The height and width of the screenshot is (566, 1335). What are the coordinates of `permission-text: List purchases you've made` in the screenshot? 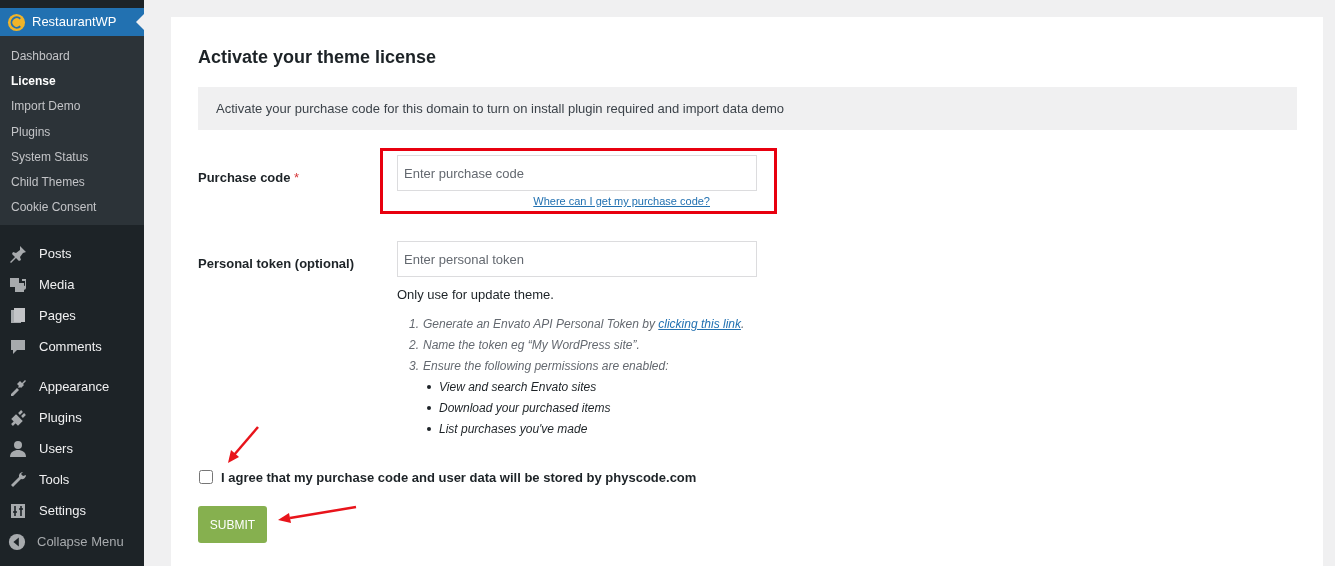 It's located at (513, 429).